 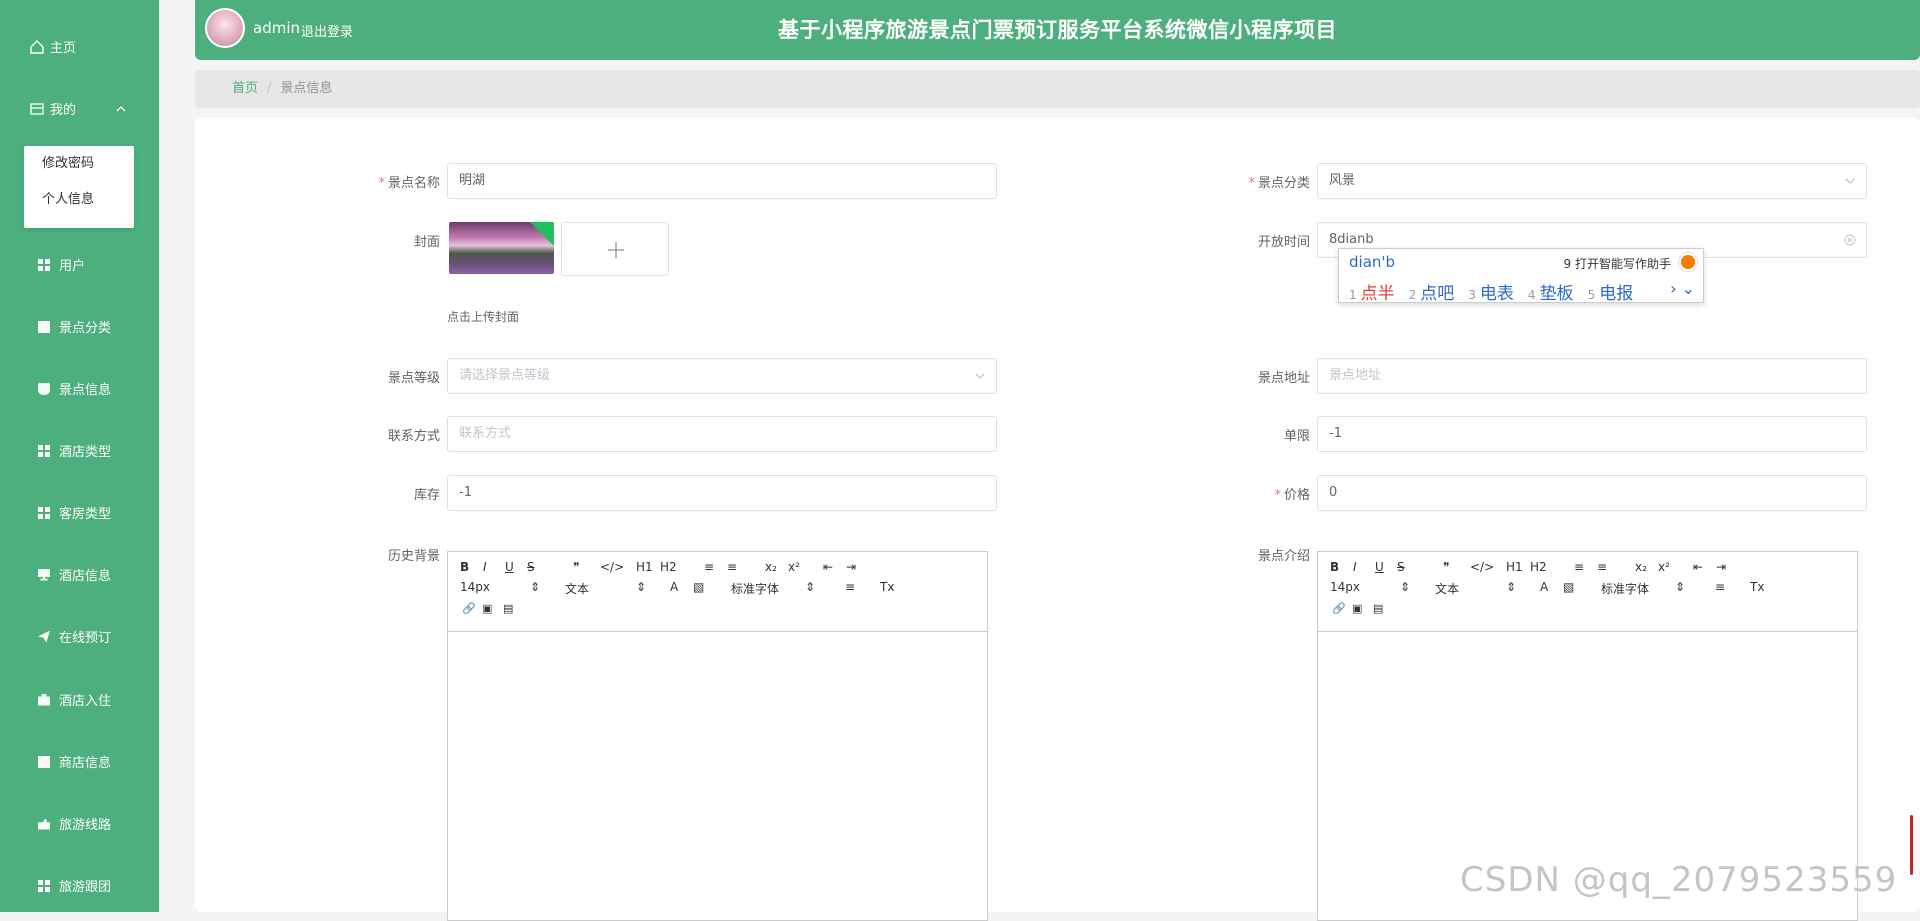 What do you see at coordinates (74, 574) in the screenshot?
I see `sidebar-item-6: 酒店信息` at bounding box center [74, 574].